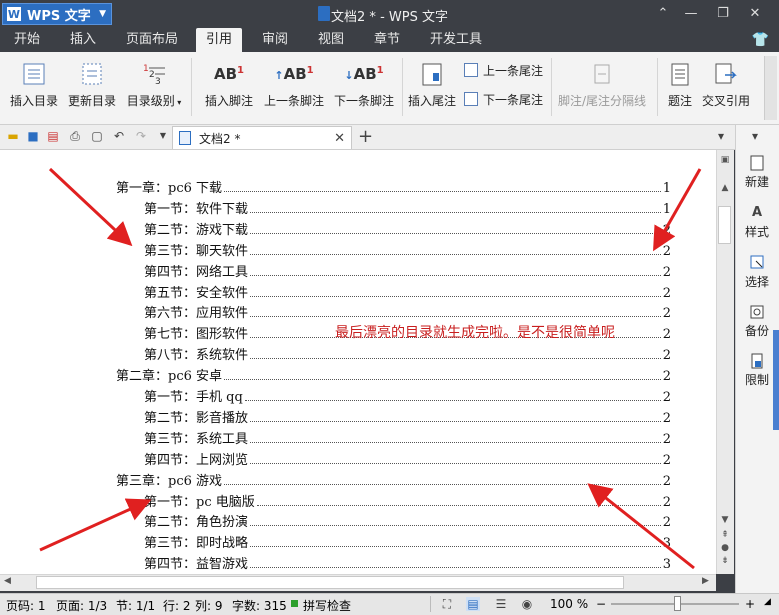  Describe the element at coordinates (726, 74) in the screenshot. I see `cross-reference-icon` at that location.